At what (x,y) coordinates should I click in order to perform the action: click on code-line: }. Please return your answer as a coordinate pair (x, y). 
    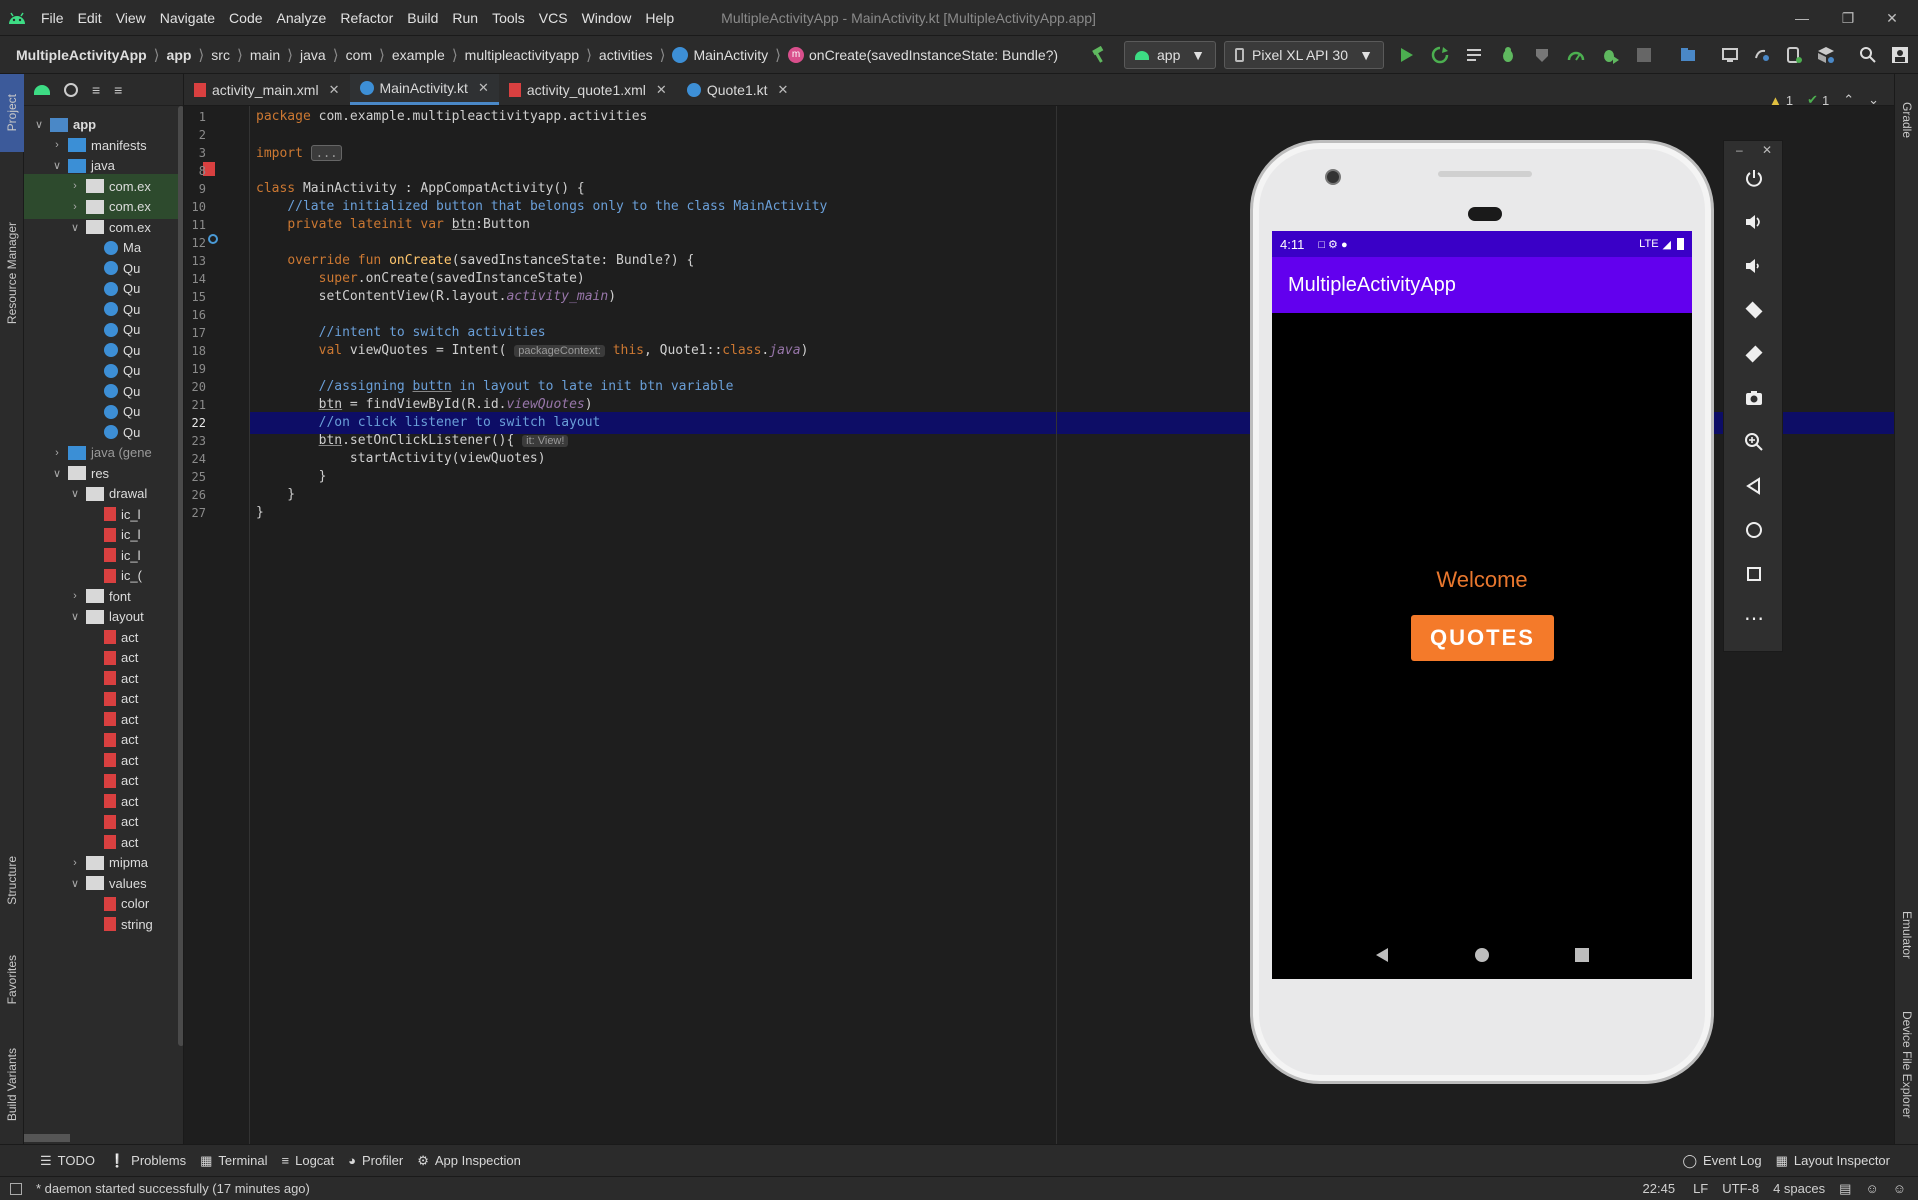
    Looking at the image, I should click on (260, 513).